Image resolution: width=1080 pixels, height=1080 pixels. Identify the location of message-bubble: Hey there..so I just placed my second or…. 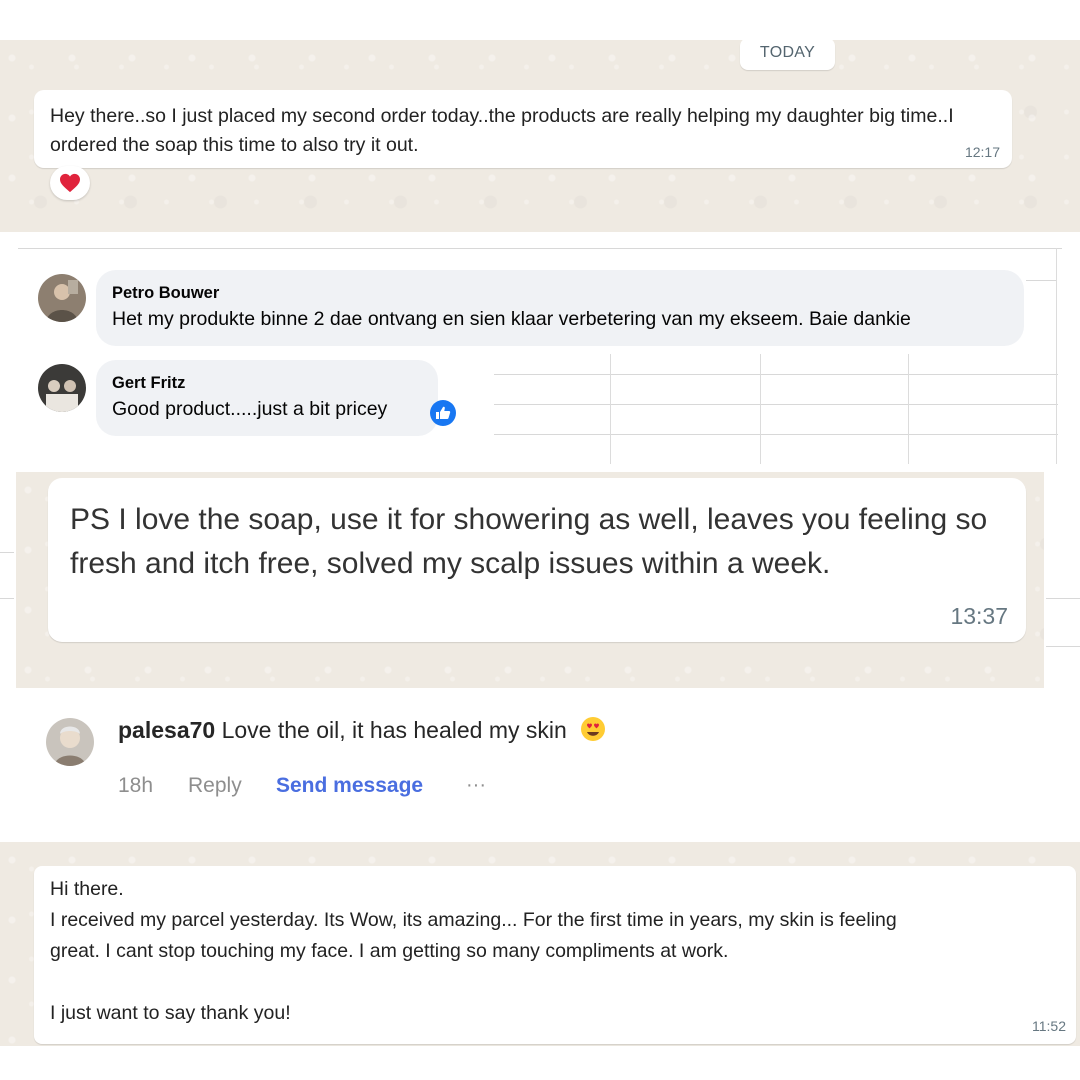
(523, 129).